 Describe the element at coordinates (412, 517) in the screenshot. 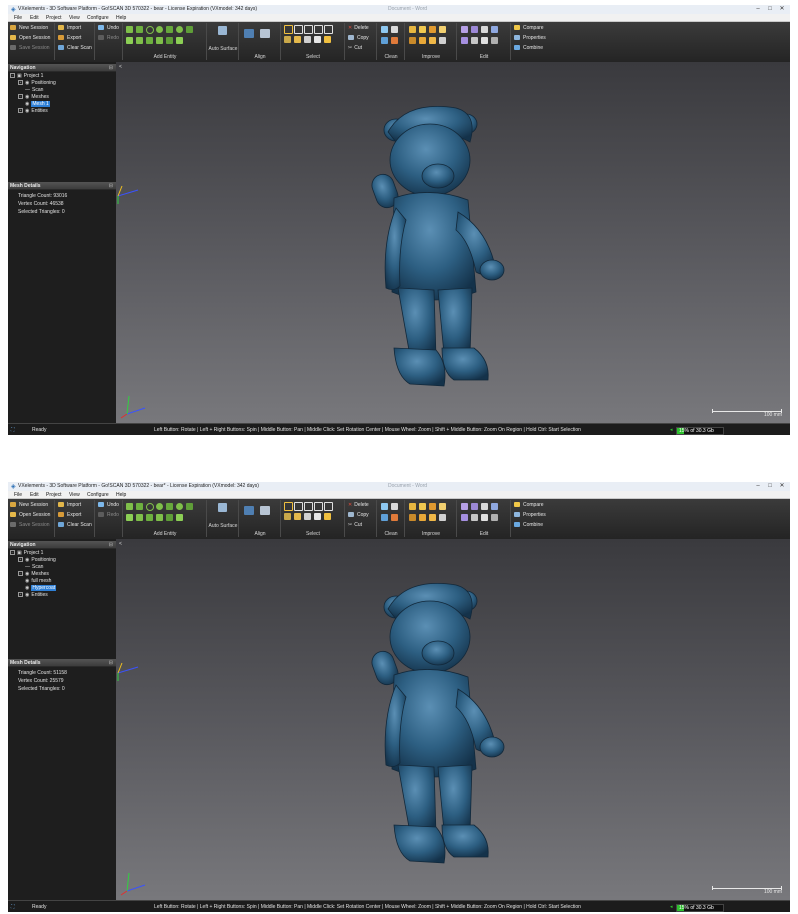

I see `improve-bridge-icon` at that location.